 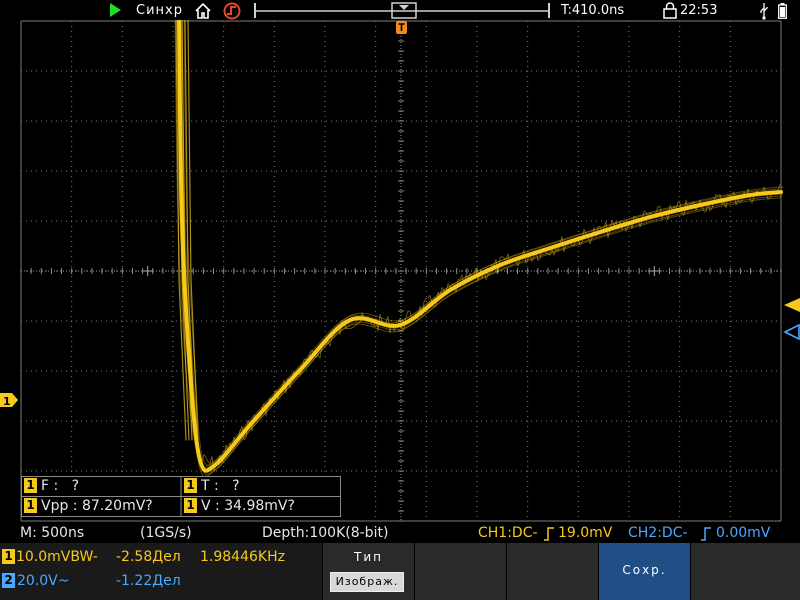 I want to click on ch2-trigger-coupling: CH2:DC-, so click(x=658, y=533).